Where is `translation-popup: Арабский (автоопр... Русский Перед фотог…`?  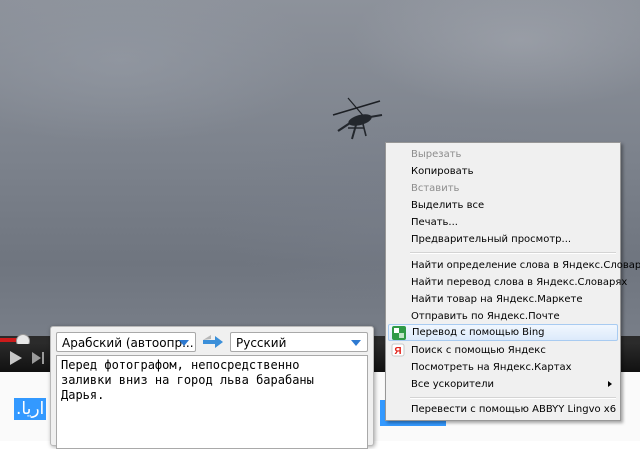
translation-popup: Арабский (автоопр... Русский Перед фотог… is located at coordinates (212, 387).